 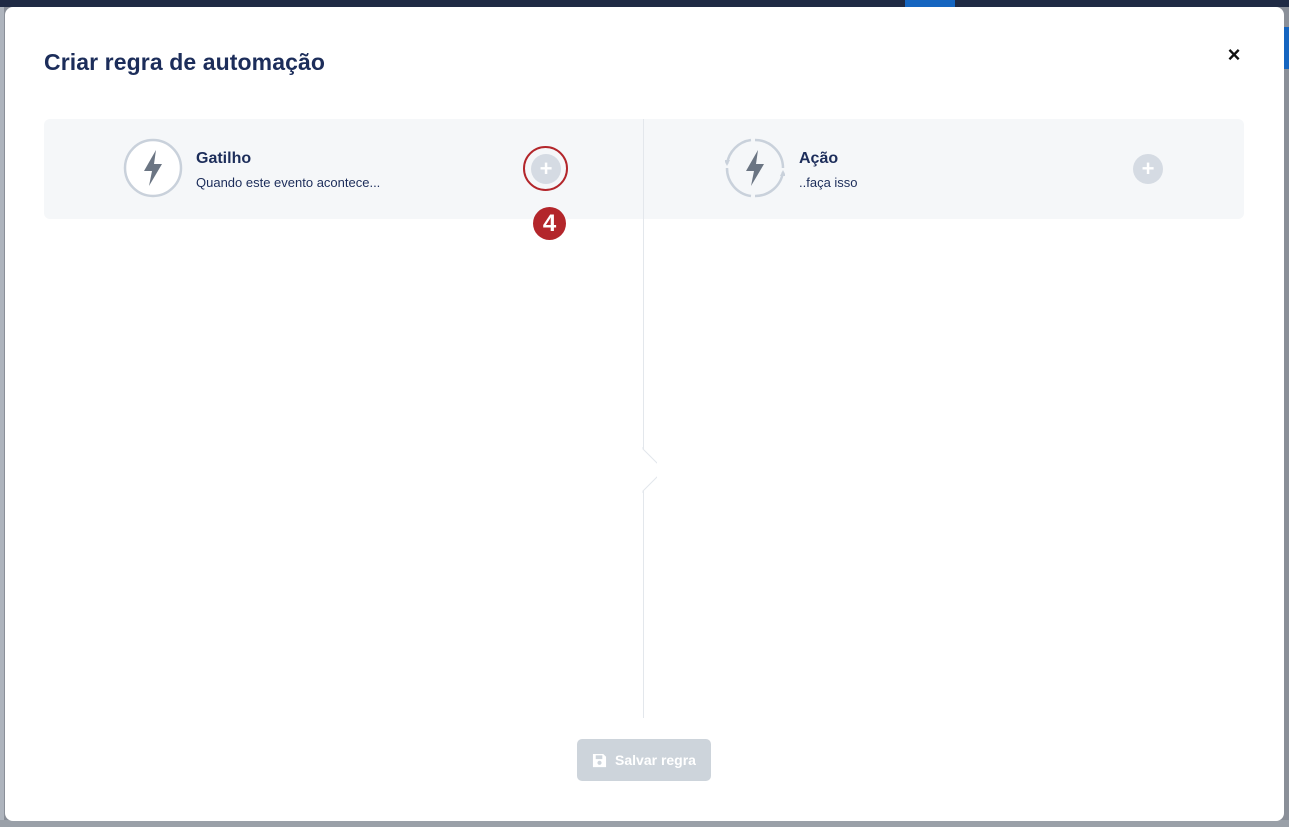 I want to click on step-number-badge: 4, so click(x=549, y=223).